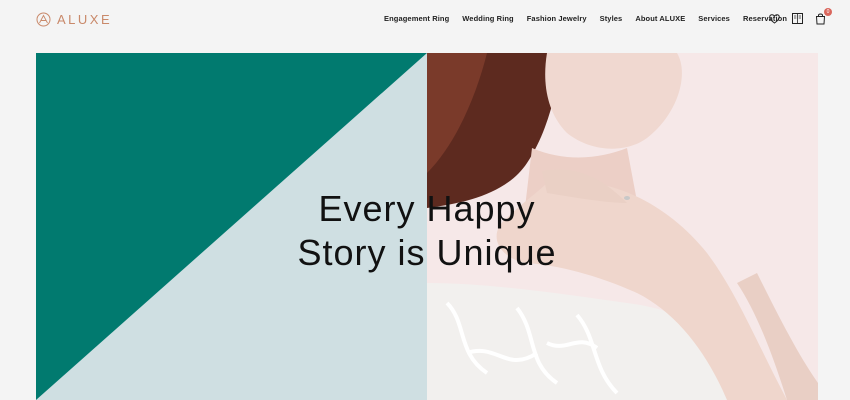  Describe the element at coordinates (487, 18) in the screenshot. I see `nav-wedding-ring: Wedding Ring` at that location.